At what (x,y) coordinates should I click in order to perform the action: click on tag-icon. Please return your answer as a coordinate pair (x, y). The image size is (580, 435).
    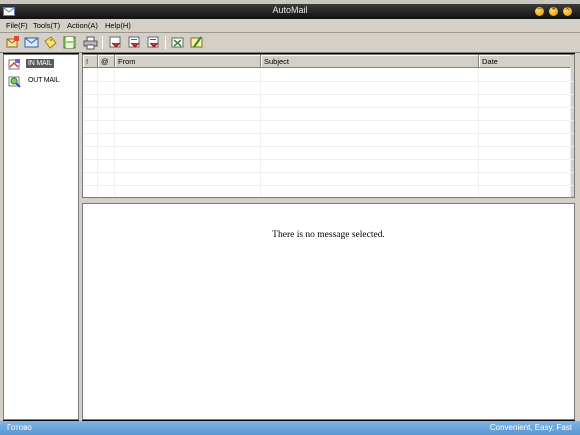
    Looking at the image, I should click on (50, 42).